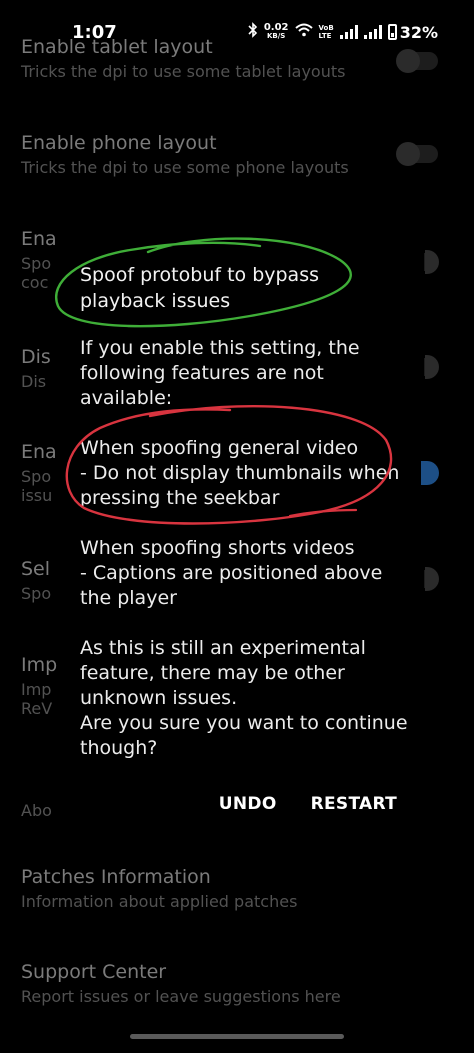  Describe the element at coordinates (237, 30) in the screenshot. I see `status-bar: 1:07 0.02 KB/S VoB LTE 32%` at that location.